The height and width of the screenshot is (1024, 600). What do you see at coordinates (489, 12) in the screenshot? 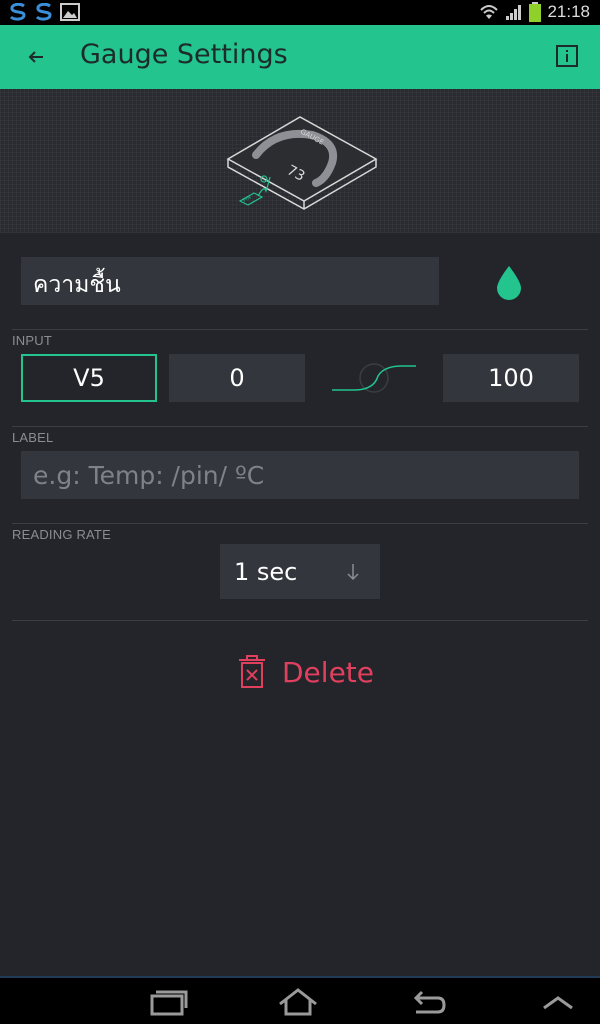
I see `wifi-icon` at bounding box center [489, 12].